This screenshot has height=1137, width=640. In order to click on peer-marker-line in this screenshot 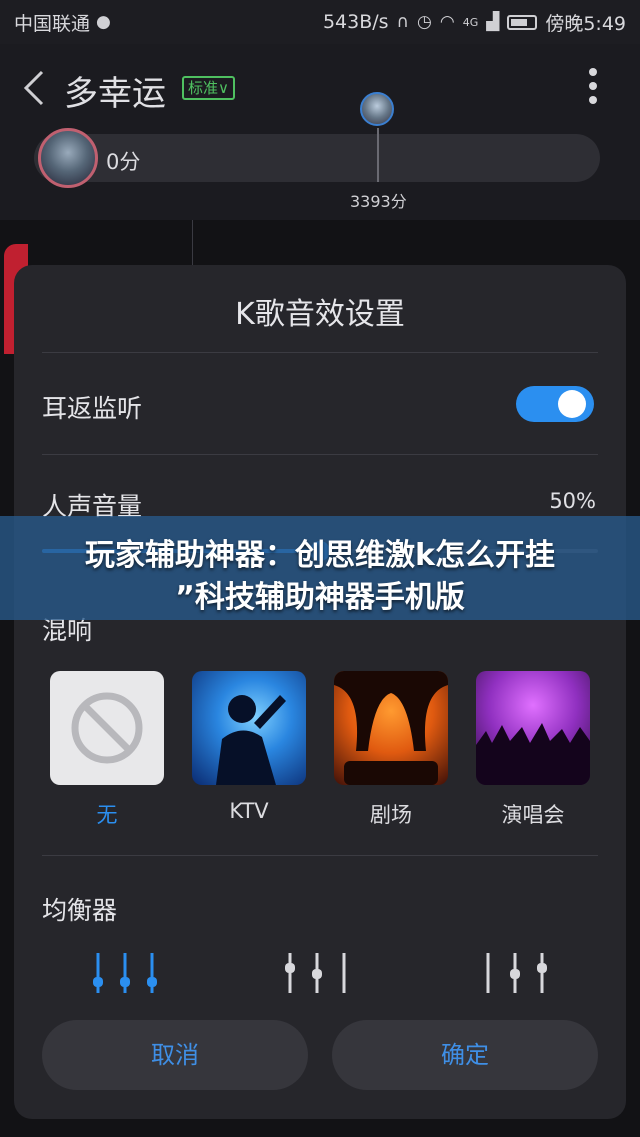, I will do `click(378, 155)`.